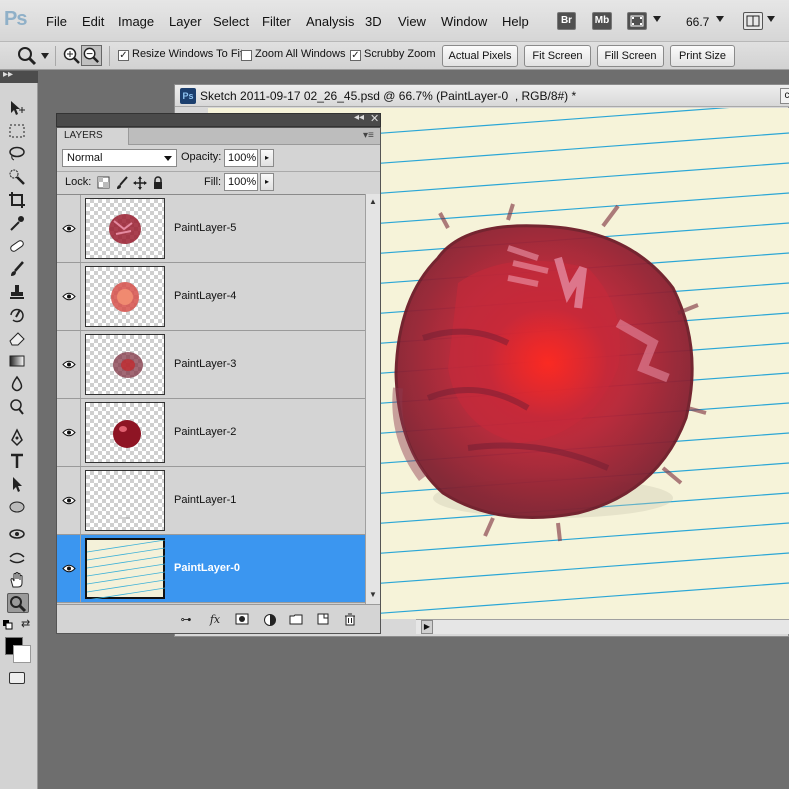 Image resolution: width=789 pixels, height=789 pixels. What do you see at coordinates (119, 158) in the screenshot?
I see `blend-mode-dropdown: Normal` at bounding box center [119, 158].